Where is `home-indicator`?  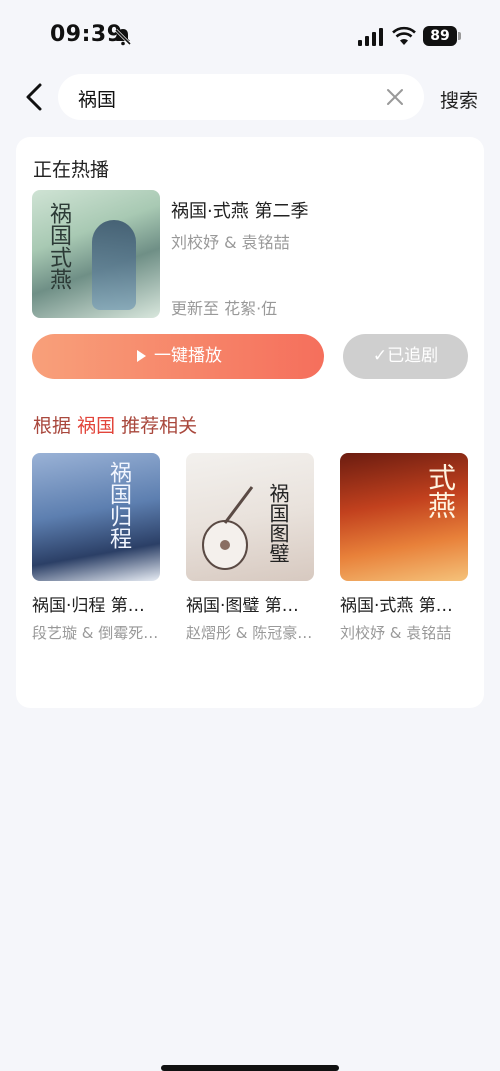
home-indicator is located at coordinates (250, 1068).